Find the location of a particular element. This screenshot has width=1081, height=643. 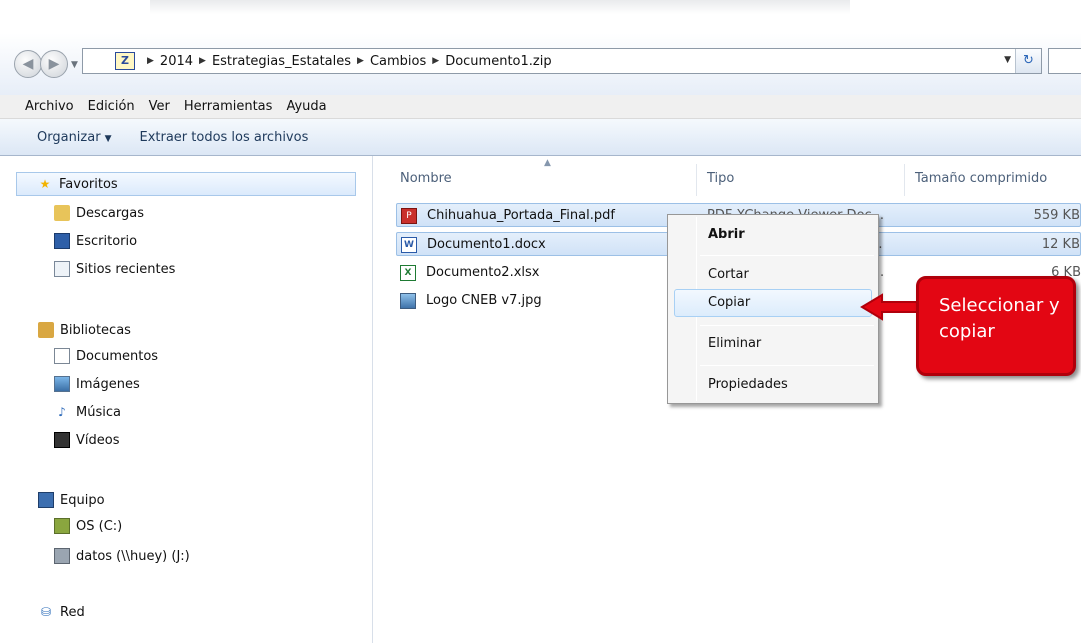

star-icon: ★ is located at coordinates (45, 184).